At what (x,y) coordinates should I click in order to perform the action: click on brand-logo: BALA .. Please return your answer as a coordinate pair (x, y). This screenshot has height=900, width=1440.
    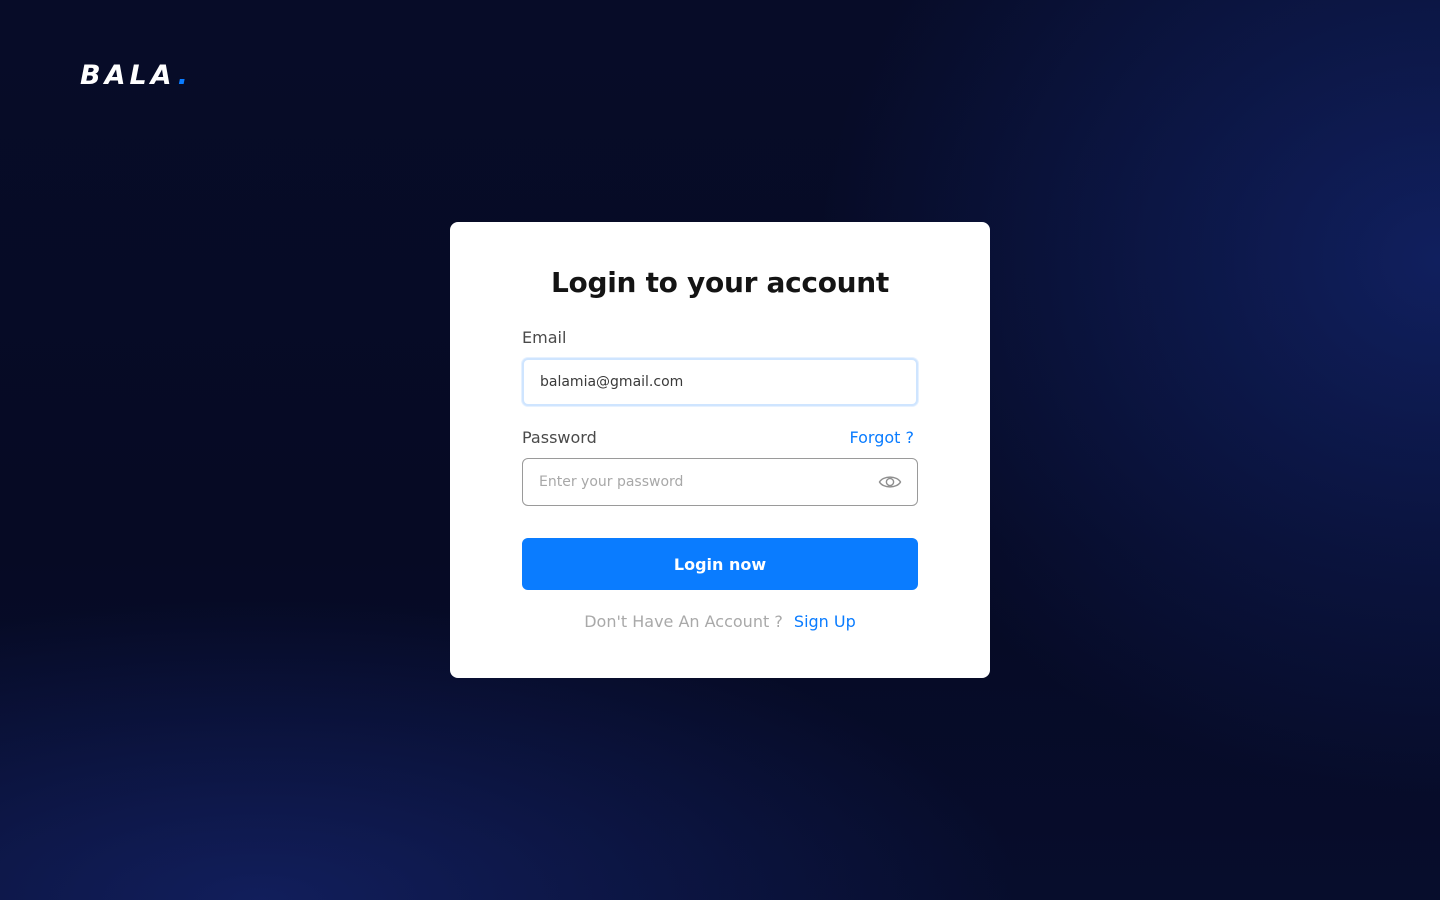
    Looking at the image, I should click on (134, 75).